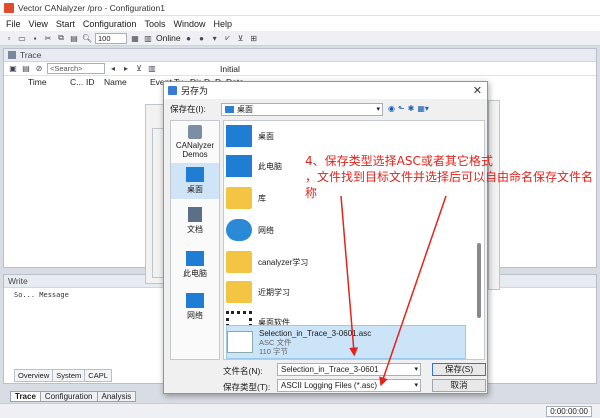 Image resolution: width=600 pixels, height=418 pixels. I want to click on filetype-select: ASCII Logging Files (*.asc) ▾, so click(349, 385).